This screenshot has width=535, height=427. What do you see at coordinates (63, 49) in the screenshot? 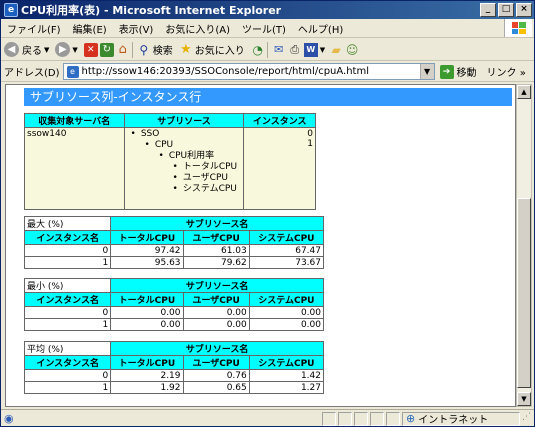
I see `forward-arrow-icon: ▶` at bounding box center [63, 49].